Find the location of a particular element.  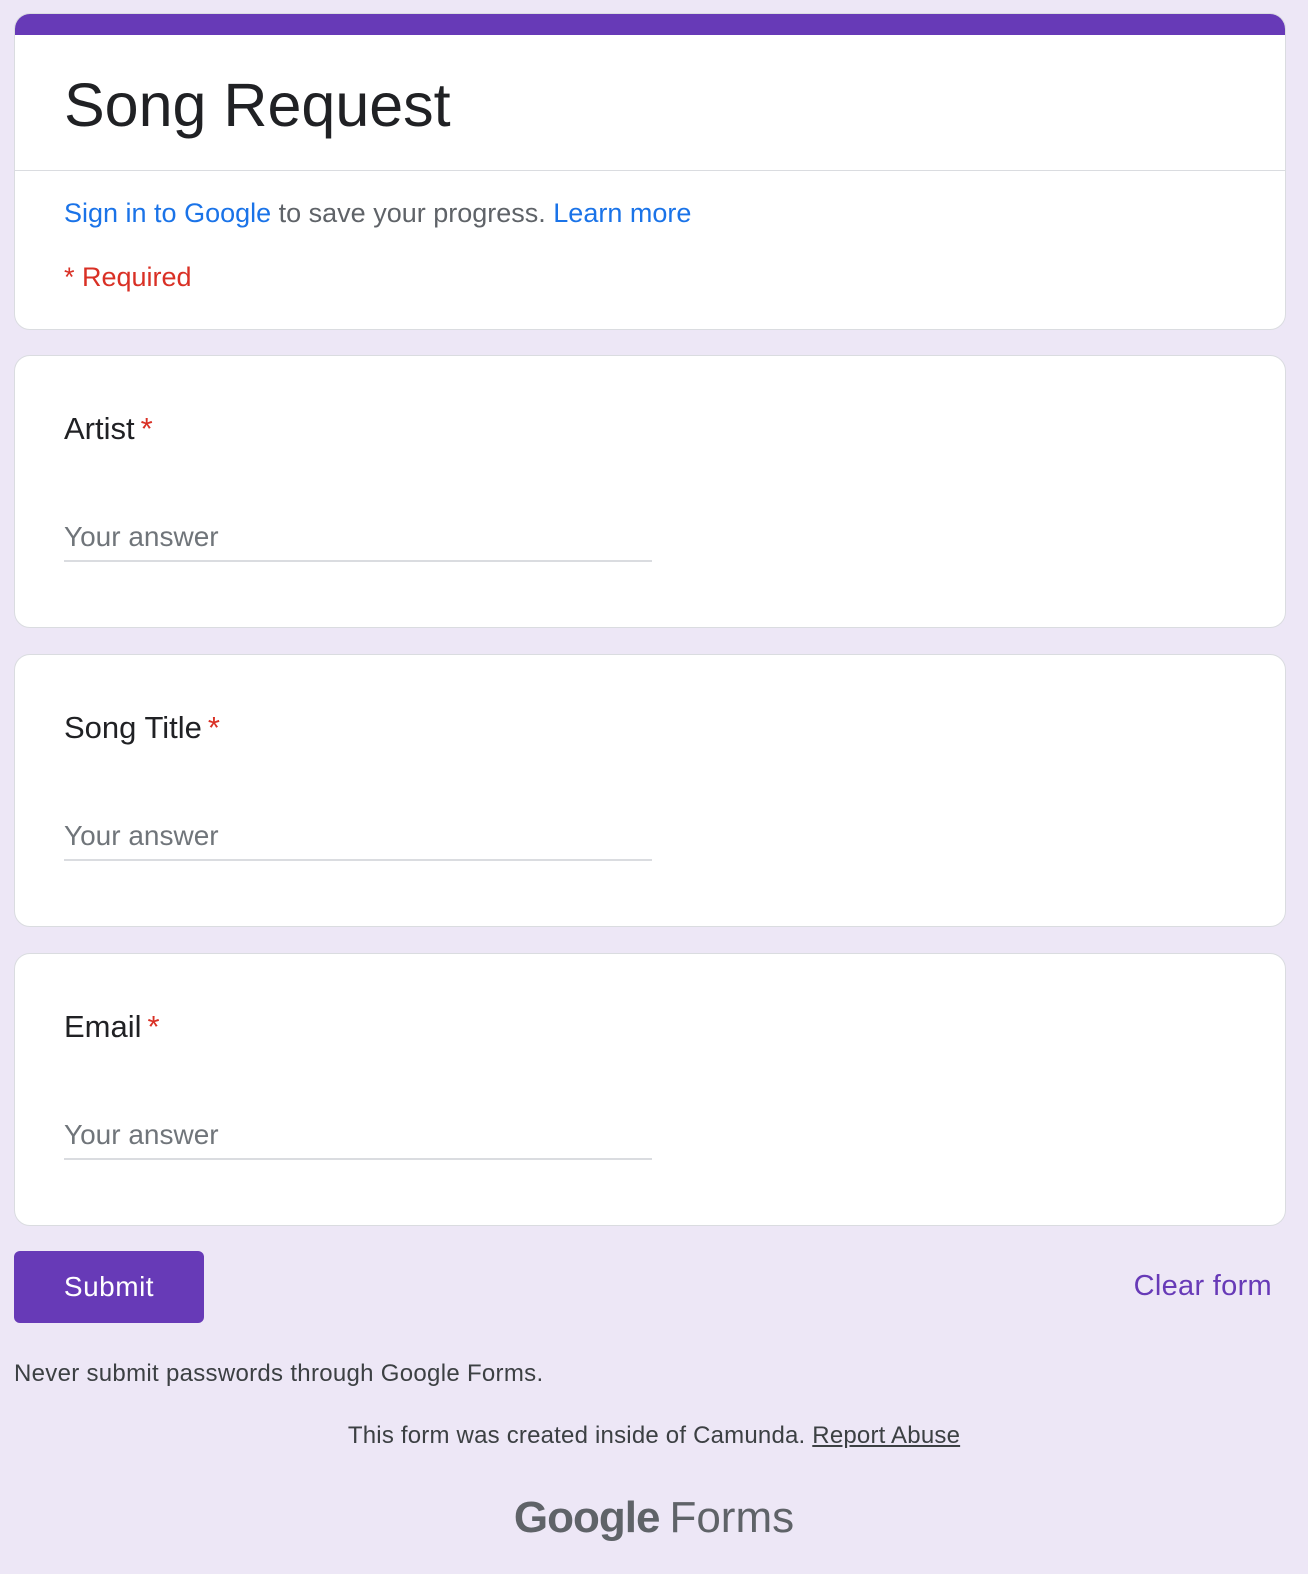

brand-google: Google is located at coordinates (587, 1517).